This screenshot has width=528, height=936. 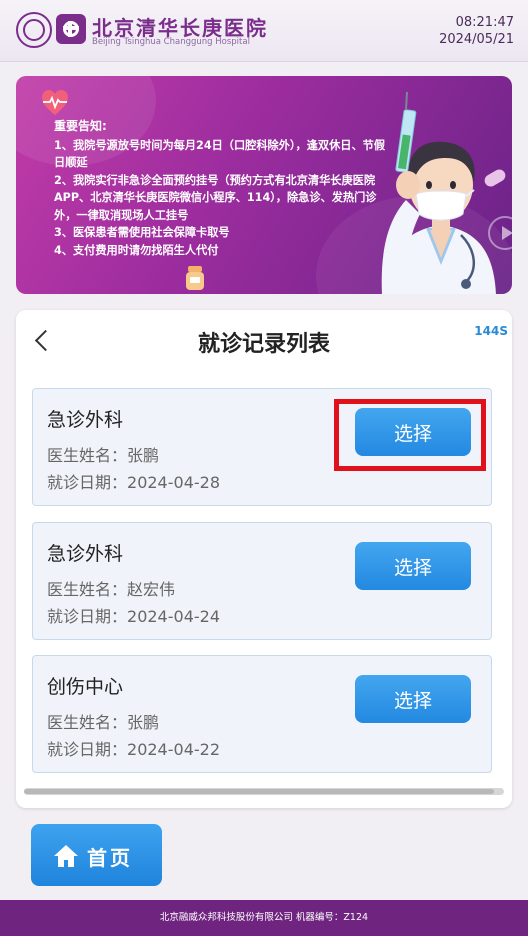 I want to click on doctor-illustration, so click(x=438, y=192).